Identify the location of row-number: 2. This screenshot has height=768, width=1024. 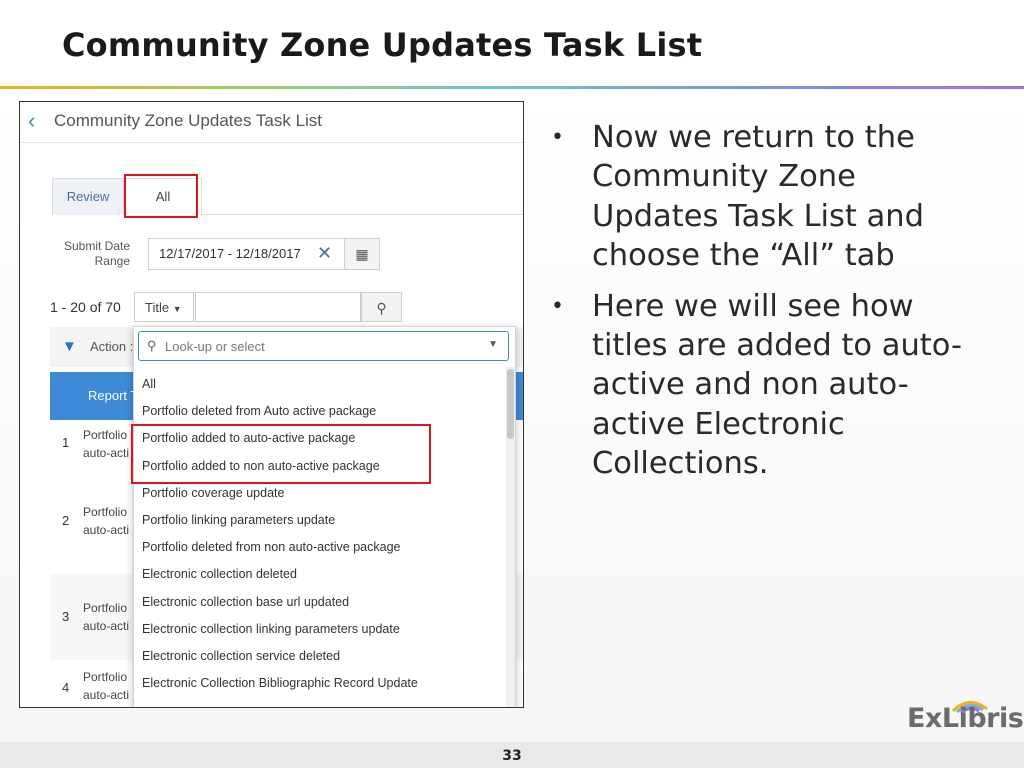
(66, 520).